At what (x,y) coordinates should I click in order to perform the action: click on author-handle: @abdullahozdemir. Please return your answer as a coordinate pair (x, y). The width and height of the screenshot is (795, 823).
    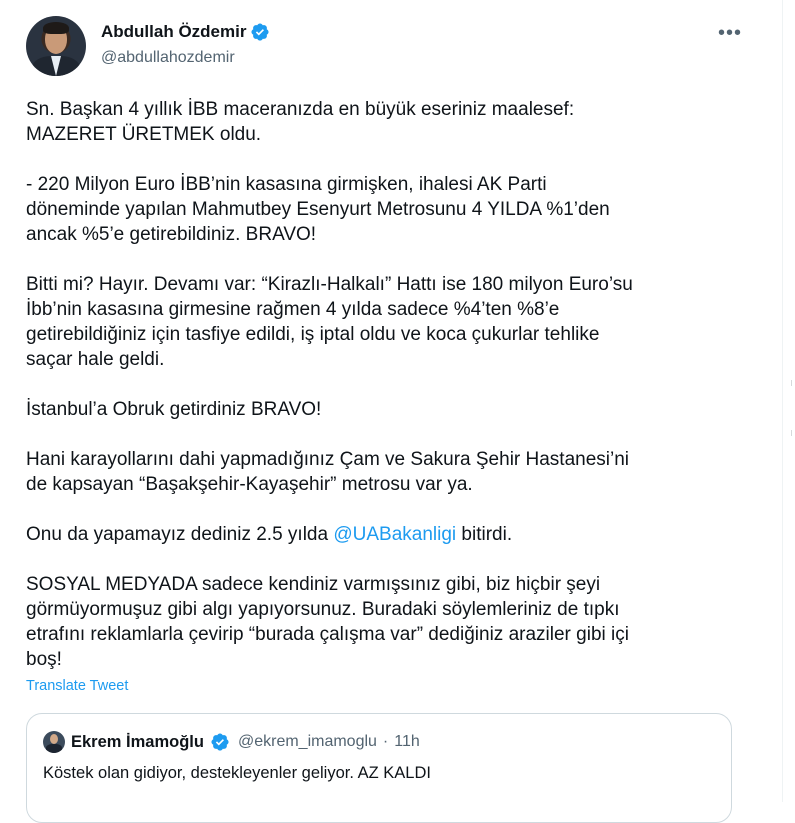
    Looking at the image, I should click on (168, 58).